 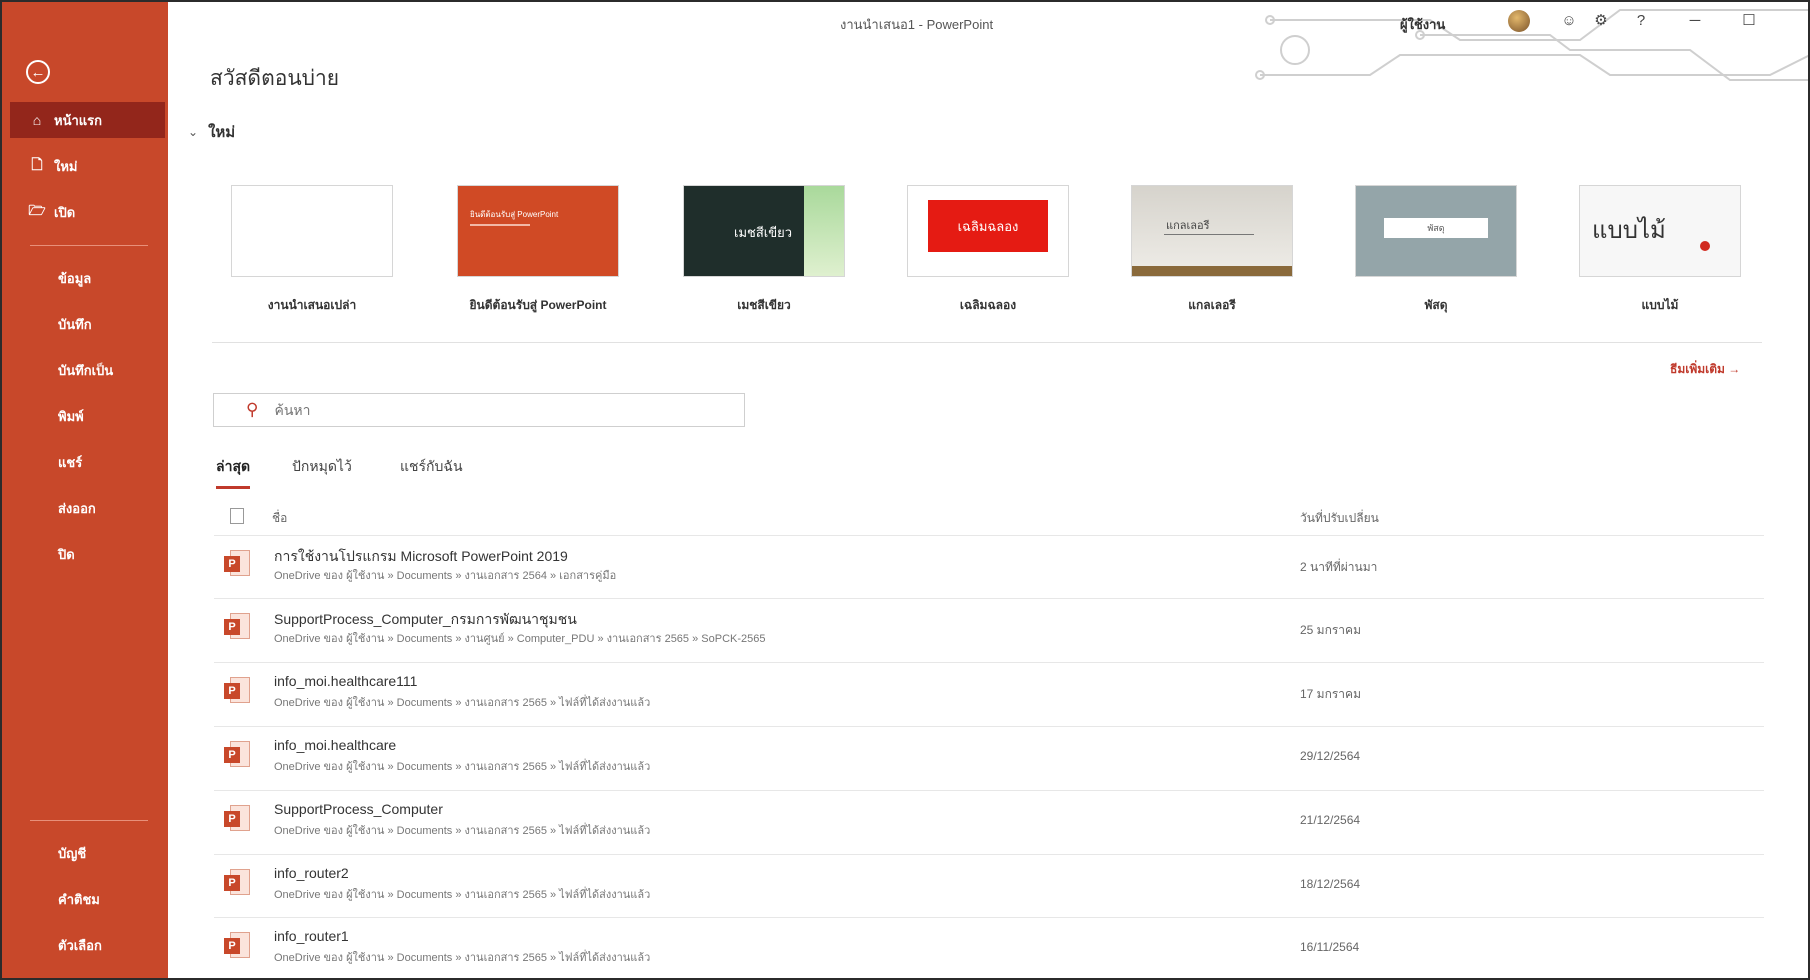 I want to click on column-name: ชื่อ, so click(x=279, y=518).